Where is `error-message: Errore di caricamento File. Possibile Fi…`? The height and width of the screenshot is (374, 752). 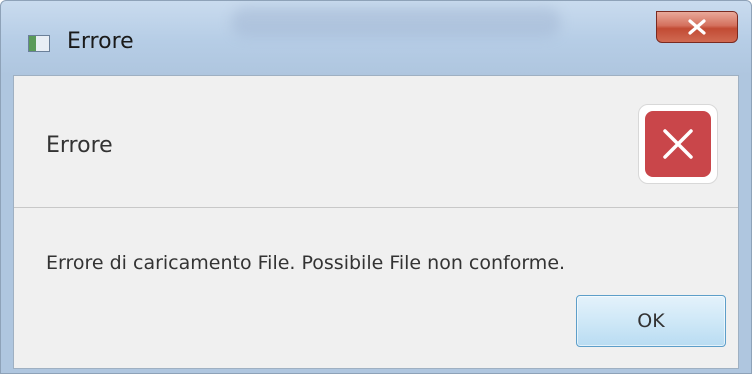 error-message: Errore di caricamento File. Possibile Fi… is located at coordinates (306, 263).